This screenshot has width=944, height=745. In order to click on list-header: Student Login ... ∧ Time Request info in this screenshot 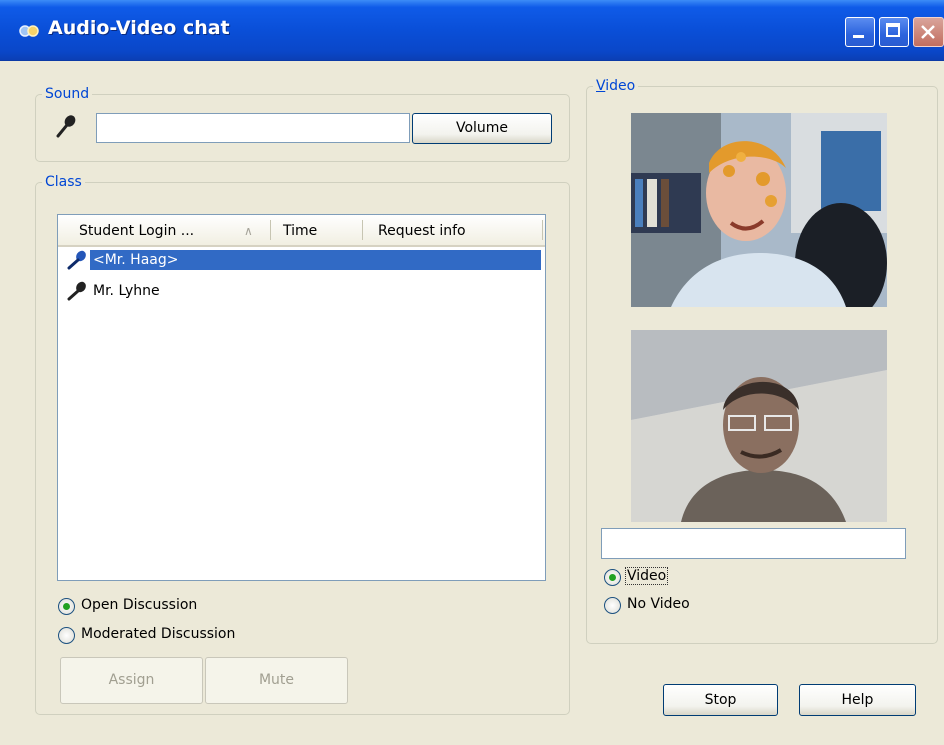, I will do `click(301, 231)`.